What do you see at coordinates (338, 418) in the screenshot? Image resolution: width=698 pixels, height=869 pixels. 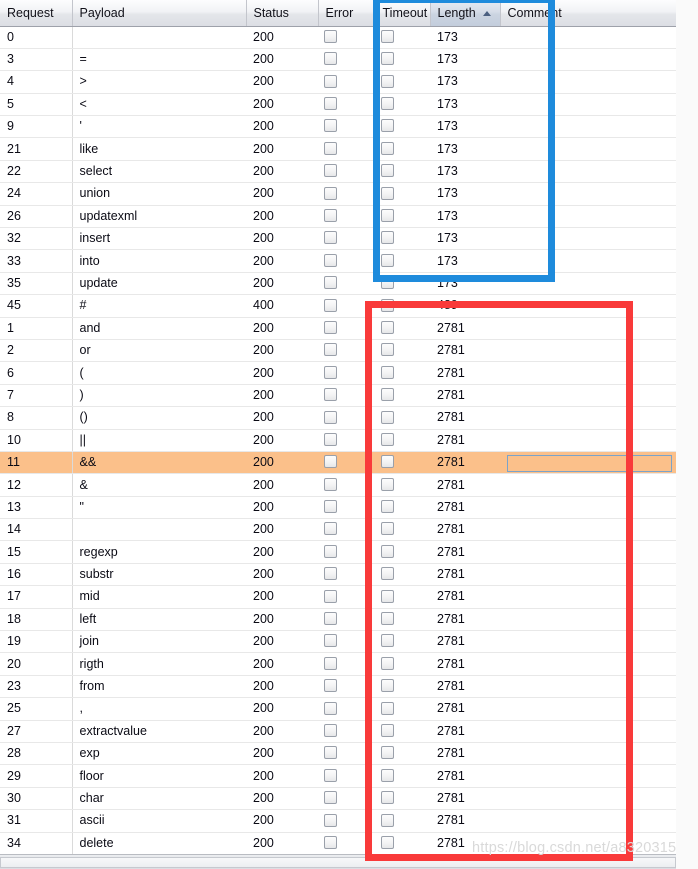 I see `table-row: 8() 200 2781` at bounding box center [338, 418].